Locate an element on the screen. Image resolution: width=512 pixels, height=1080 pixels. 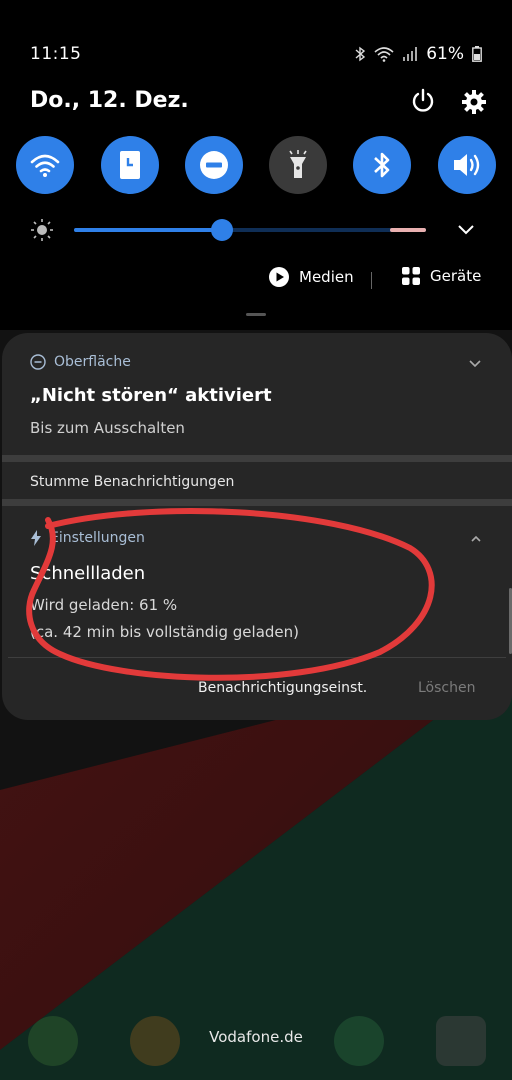
chevron-up-icon is located at coordinates (476, 539).